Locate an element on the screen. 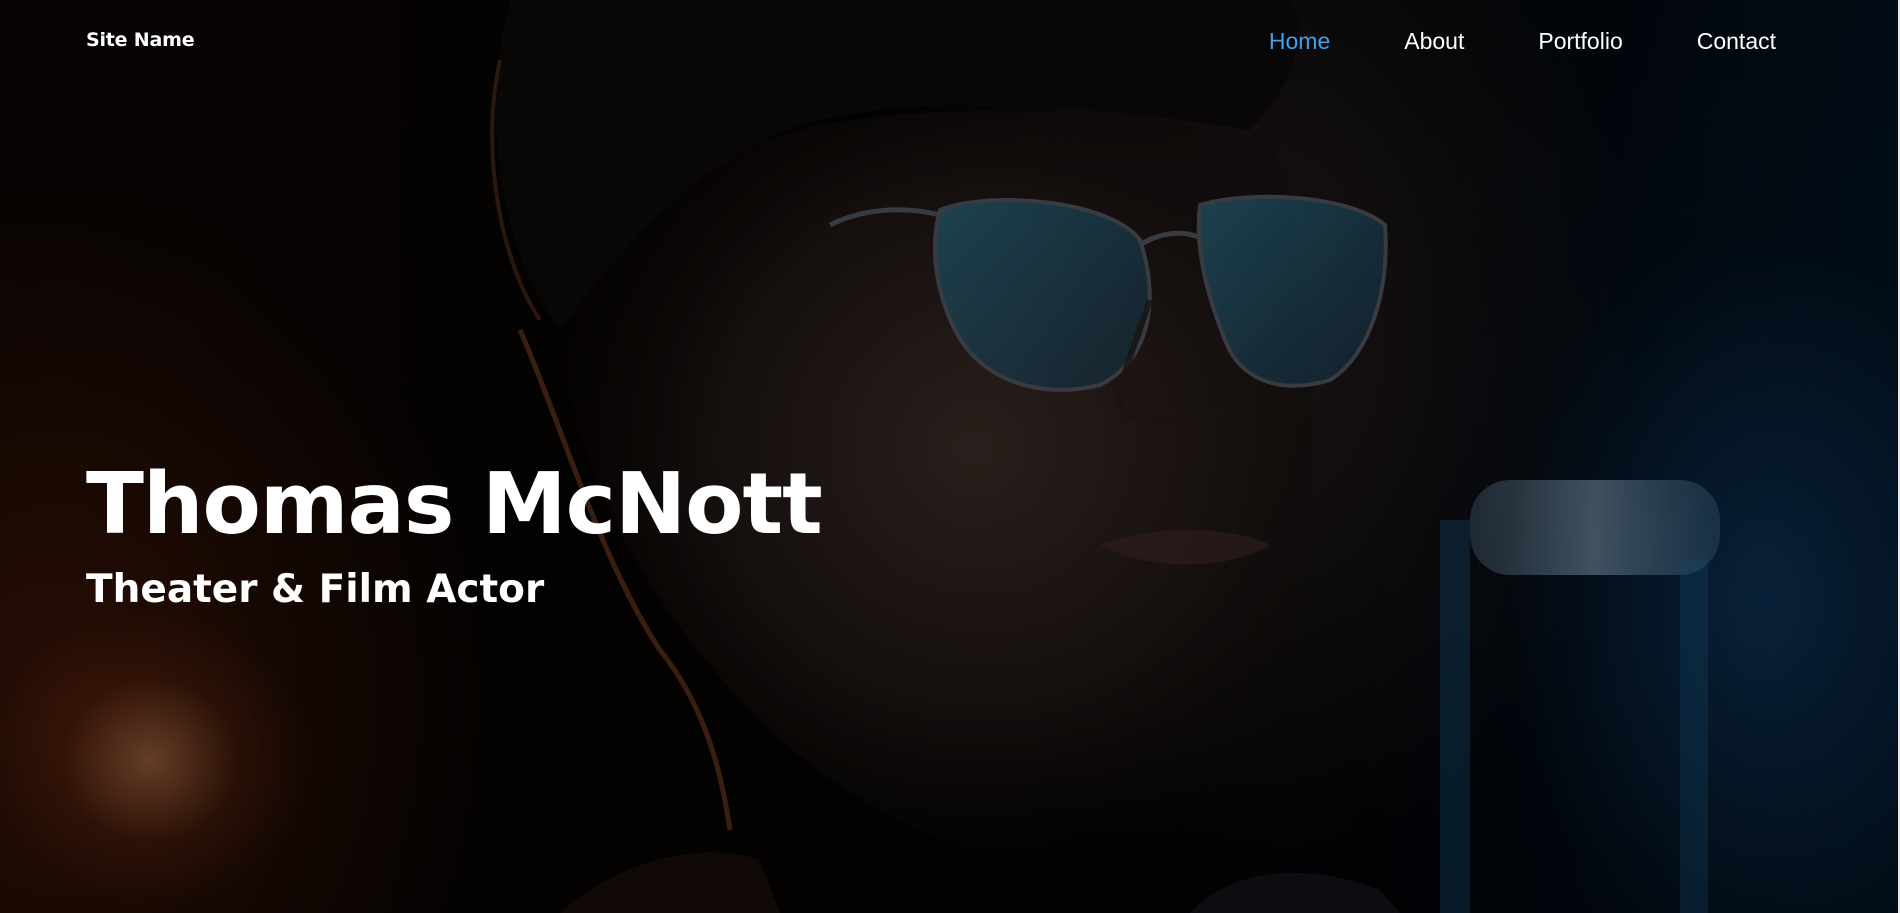  nav-link-about: About is located at coordinates (1434, 41).